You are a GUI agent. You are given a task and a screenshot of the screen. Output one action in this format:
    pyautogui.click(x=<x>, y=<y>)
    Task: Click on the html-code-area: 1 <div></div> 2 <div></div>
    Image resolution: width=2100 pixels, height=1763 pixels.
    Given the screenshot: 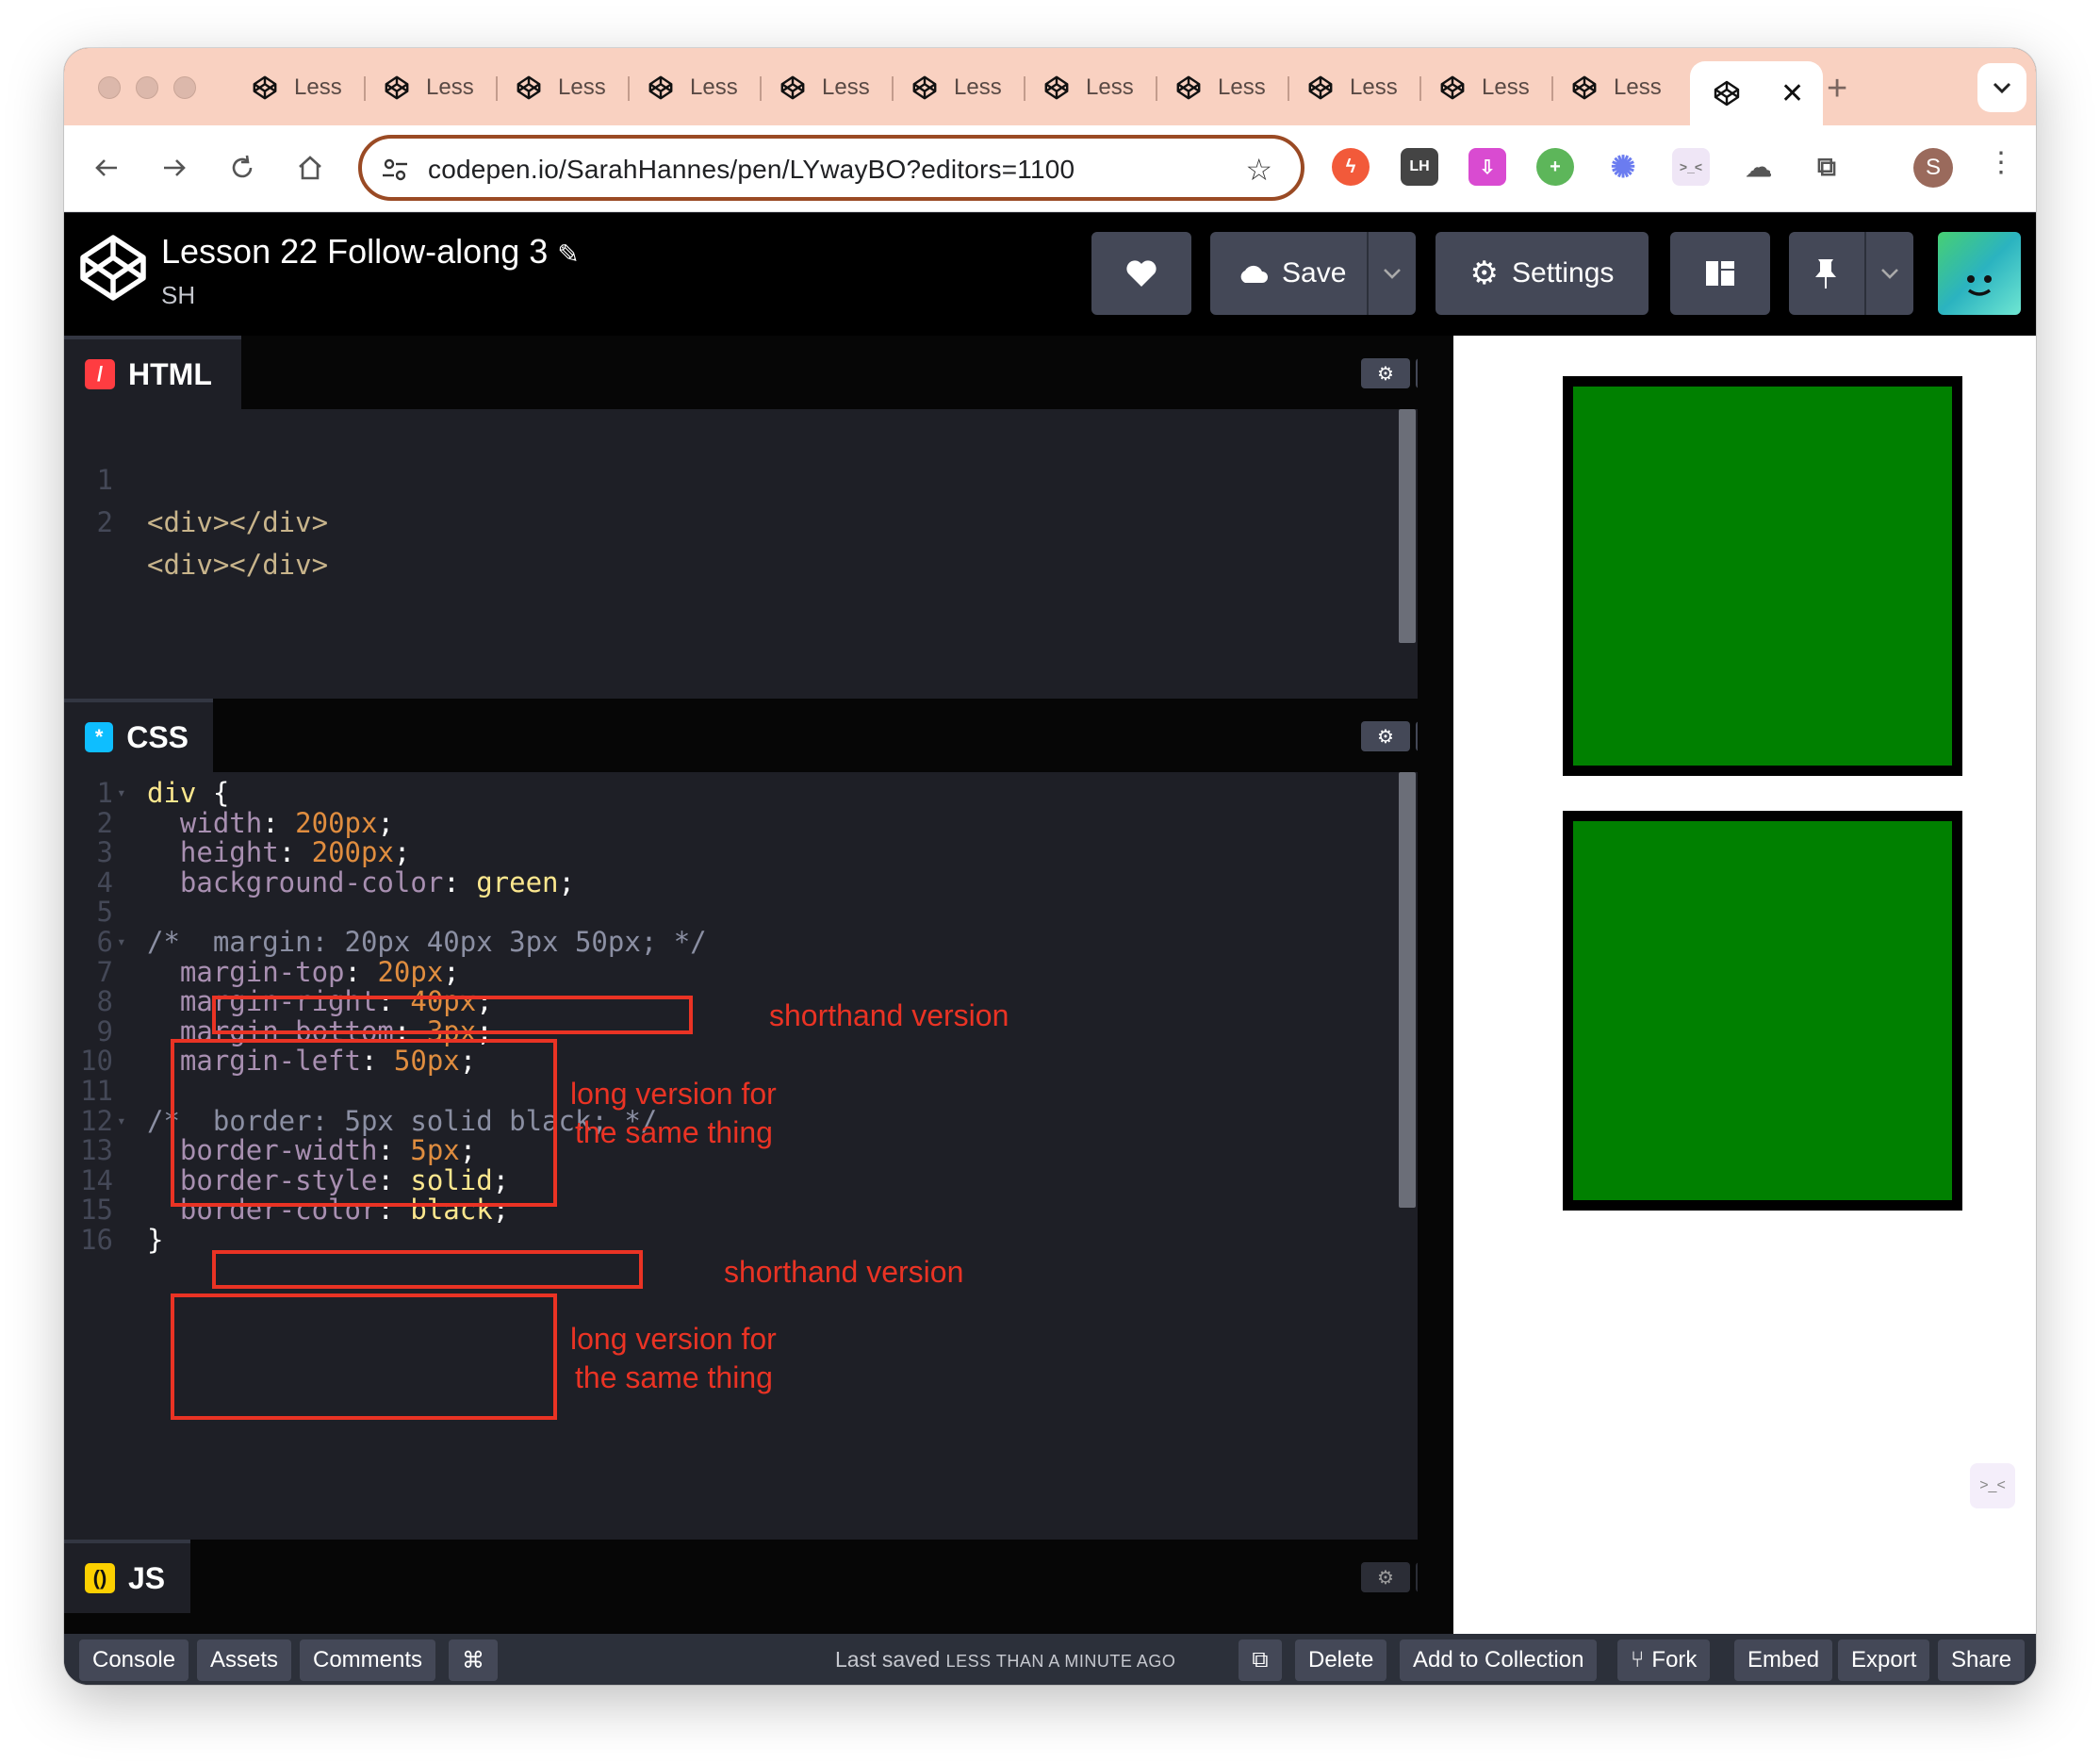 What is the action you would take?
    pyautogui.click(x=741, y=554)
    